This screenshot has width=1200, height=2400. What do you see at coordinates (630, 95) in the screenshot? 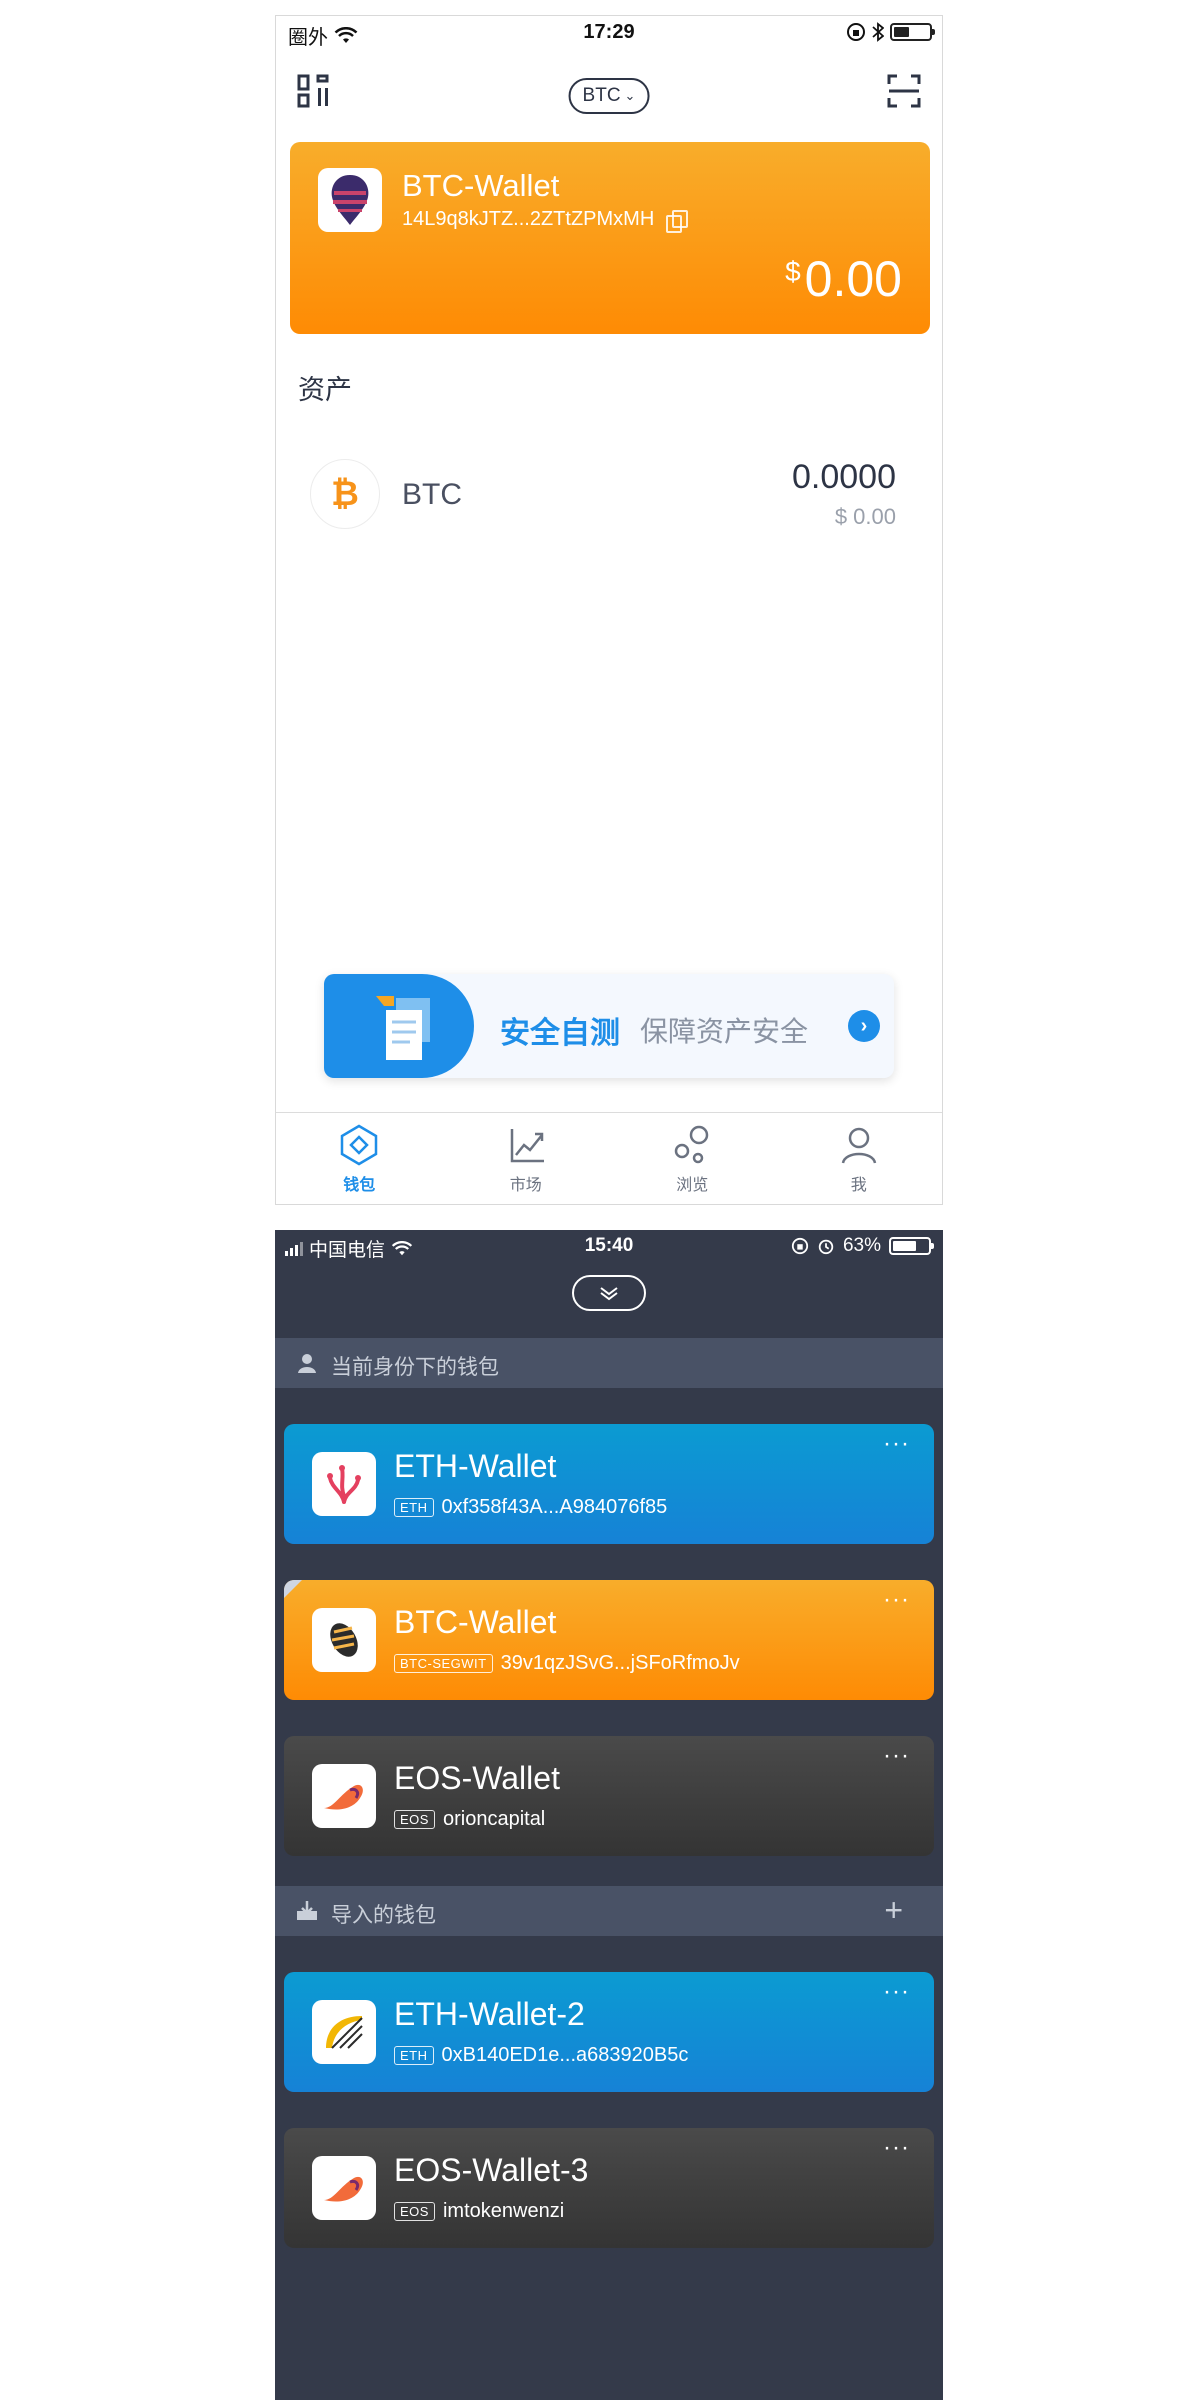
I see `chevron-down-icon: ⌄` at bounding box center [630, 95].